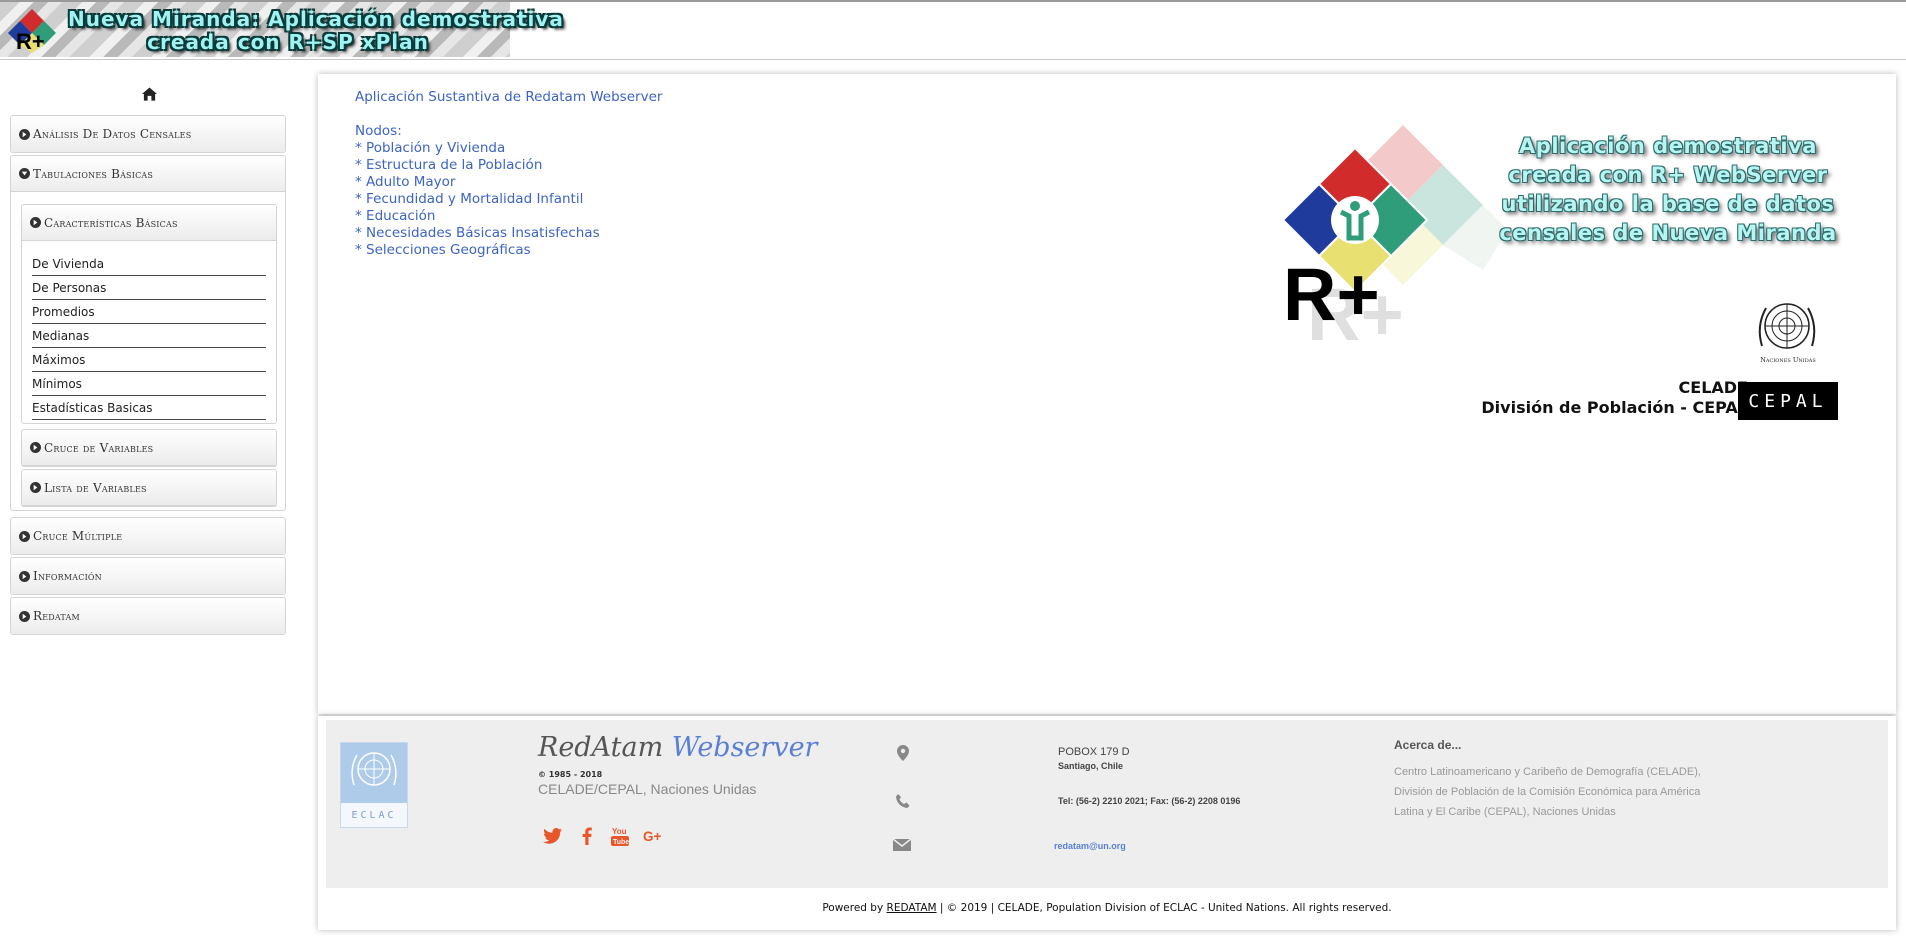  What do you see at coordinates (288, 42) in the screenshot?
I see `app-title-line2: creada con R+SP xPlan` at bounding box center [288, 42].